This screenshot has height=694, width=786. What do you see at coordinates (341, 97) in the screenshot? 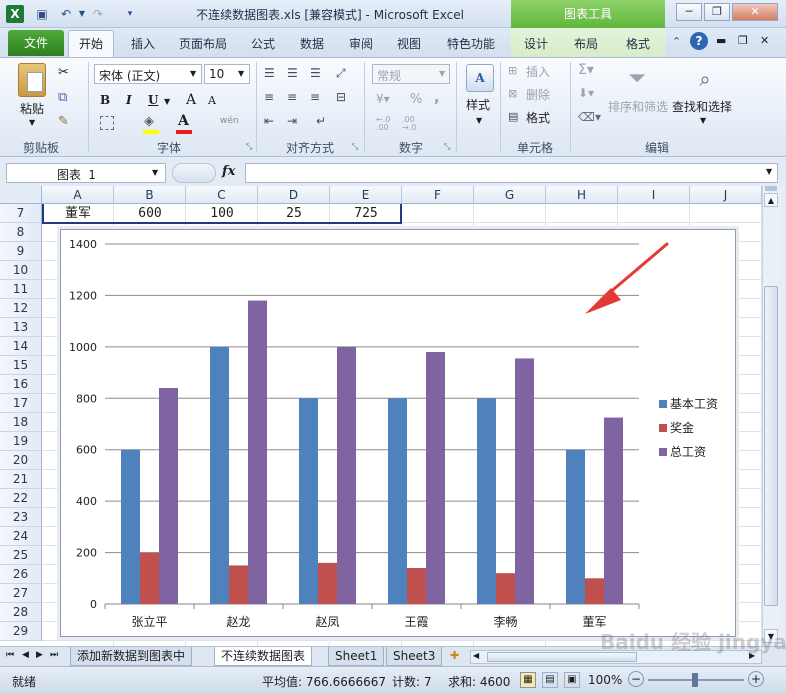
I see `merge-center-icon: ⊟` at bounding box center [341, 97].